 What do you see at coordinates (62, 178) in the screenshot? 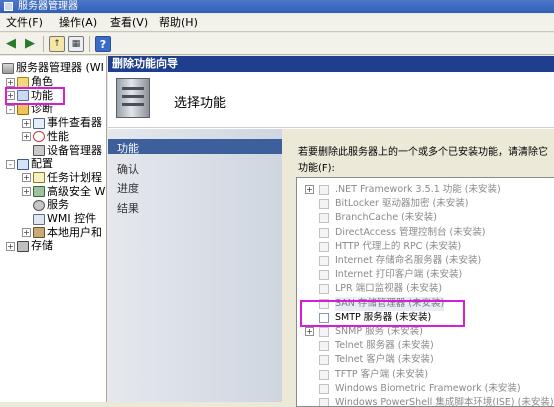
I see `tree-node-task-scheduler: + 任务计划程` at bounding box center [62, 178].